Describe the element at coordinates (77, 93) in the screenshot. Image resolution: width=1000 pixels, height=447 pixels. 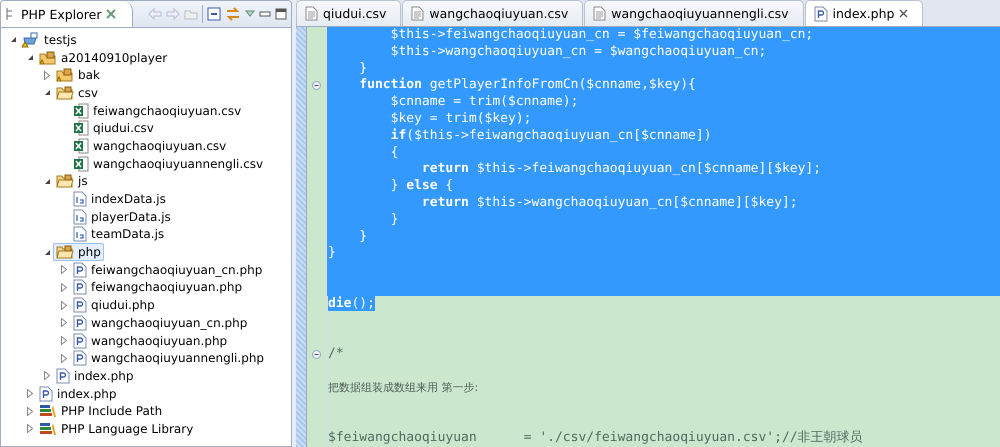
I see `tree-item: csv` at that location.